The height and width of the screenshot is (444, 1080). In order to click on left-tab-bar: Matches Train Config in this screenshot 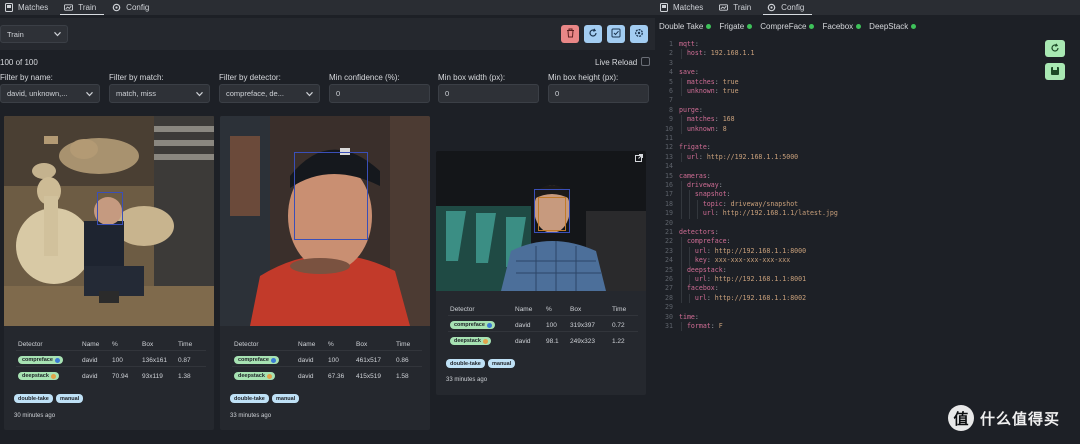, I will do `click(327, 7)`.